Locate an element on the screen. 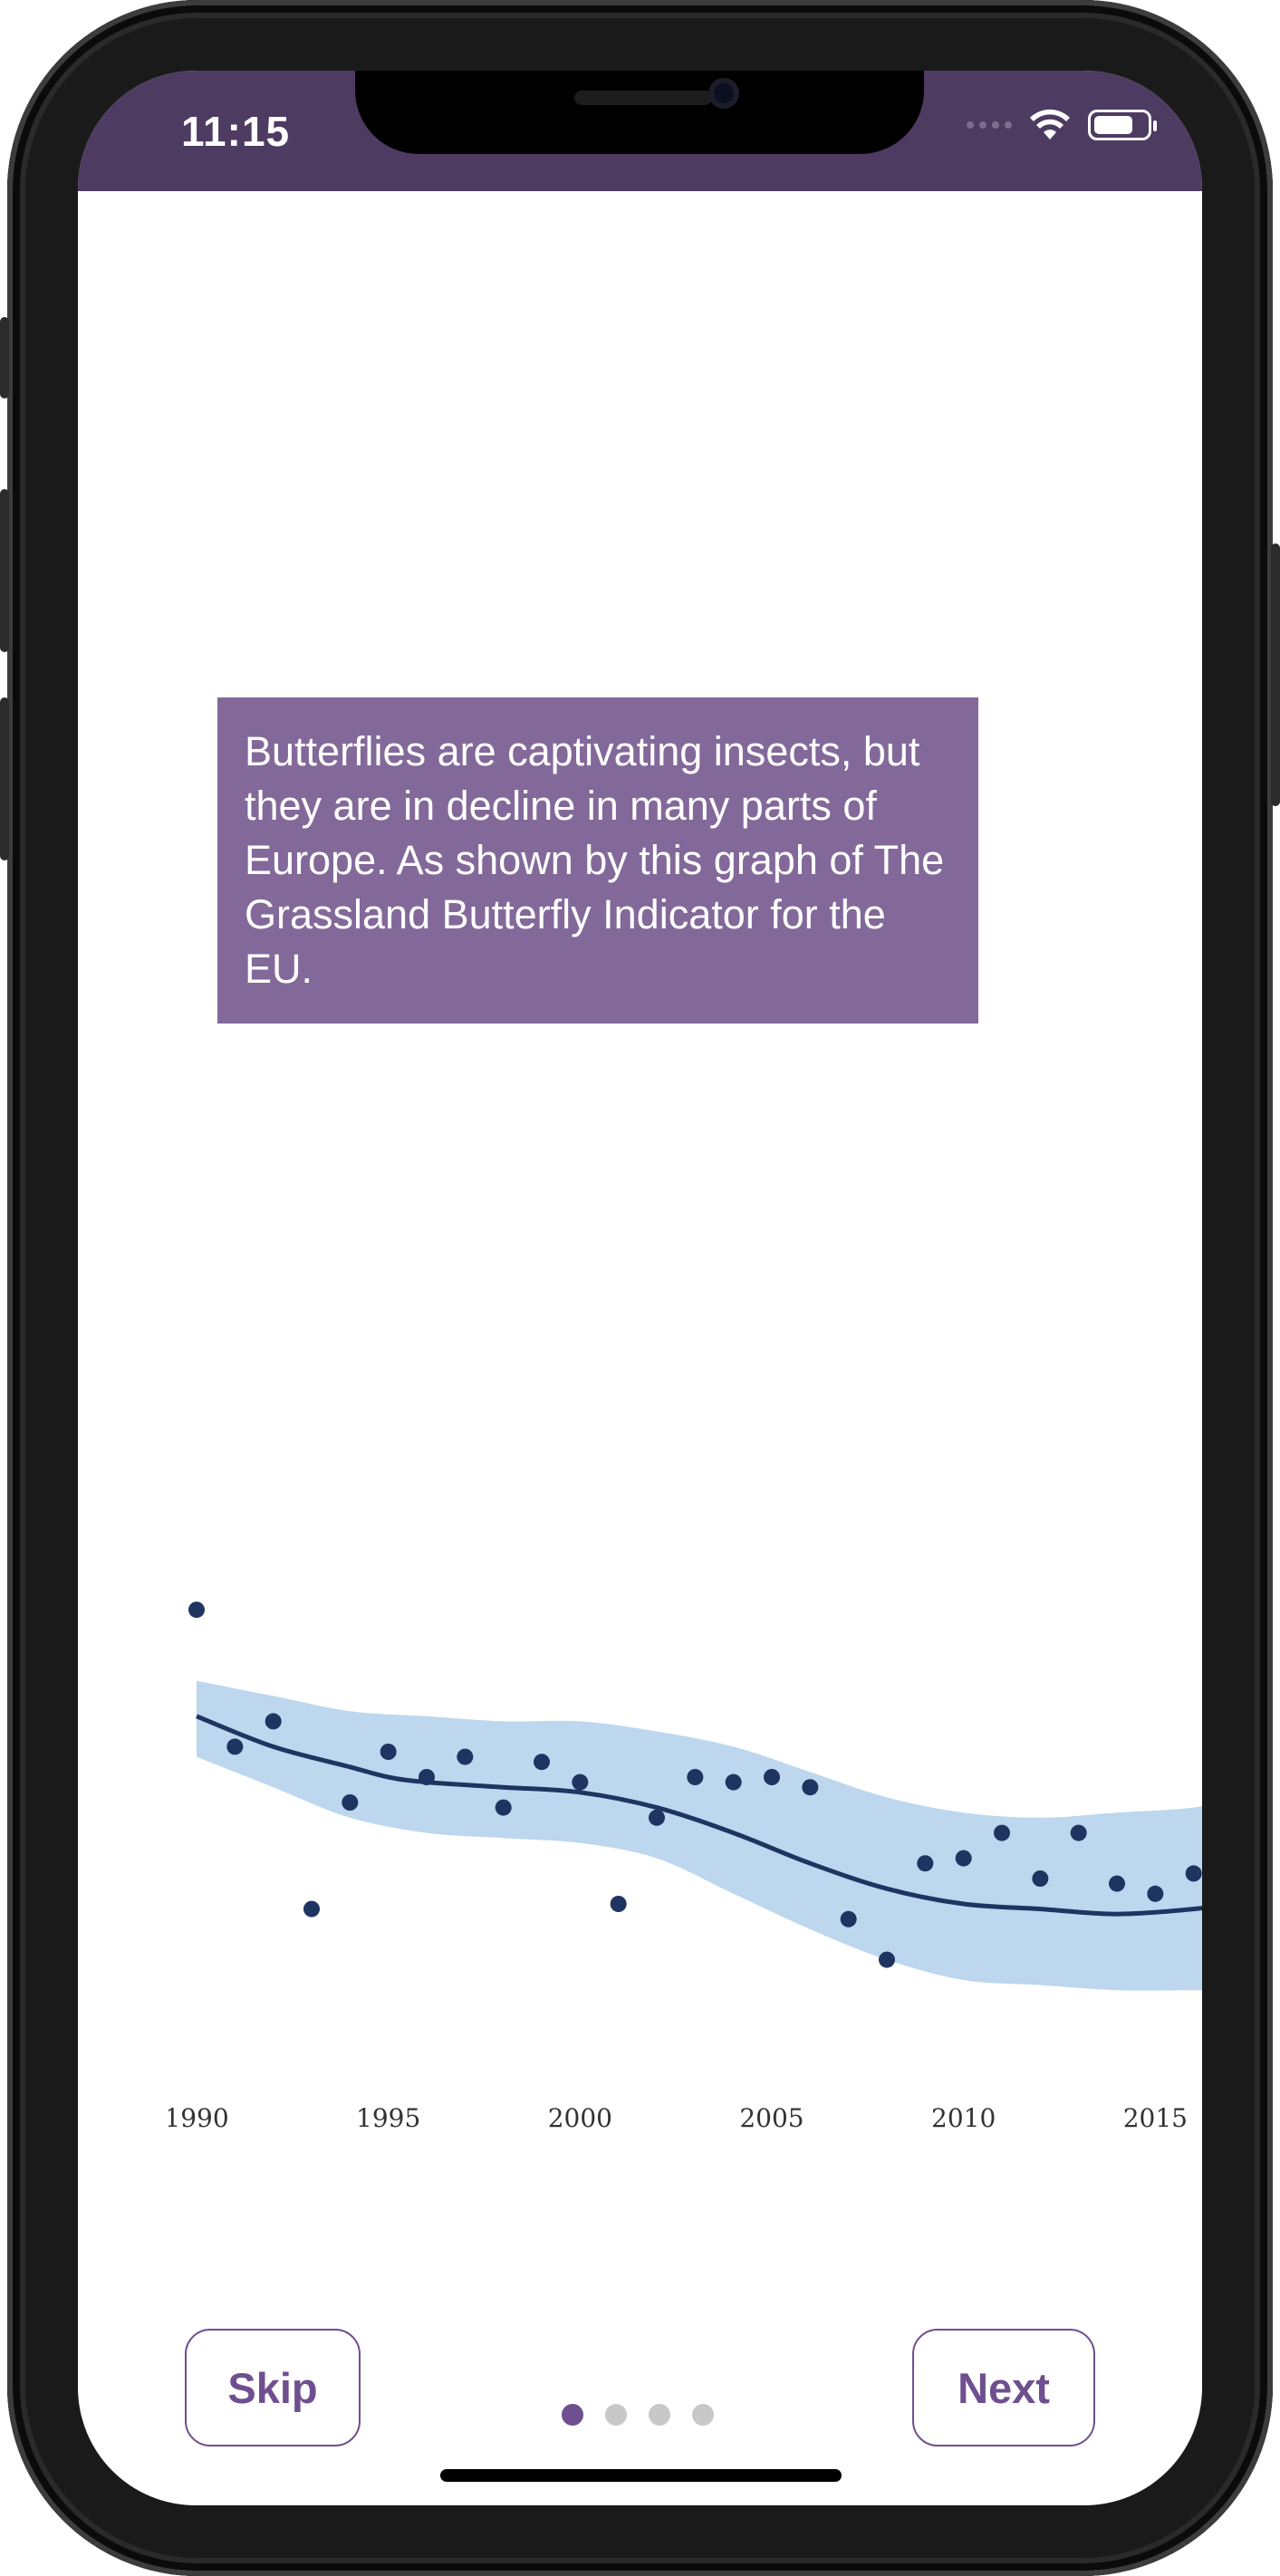 The width and height of the screenshot is (1280, 2576). x-tick-label: 2015 is located at coordinates (1155, 2118).